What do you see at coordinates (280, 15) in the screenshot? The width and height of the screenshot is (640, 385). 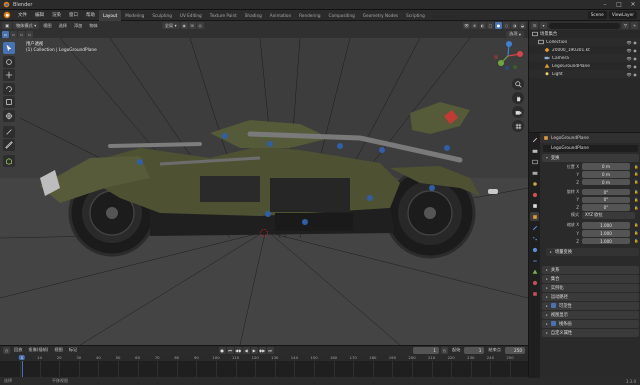 I see `tab-animation: Animation` at bounding box center [280, 15].